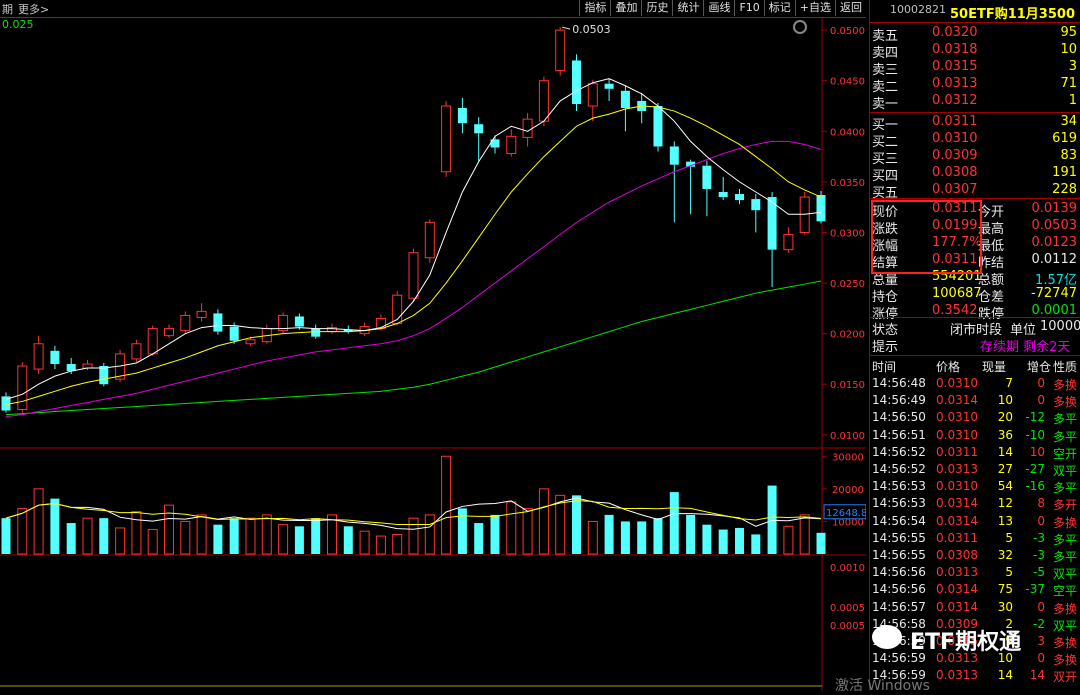 The height and width of the screenshot is (695, 1080). I want to click on price-tick-label: 0.0200, so click(847, 335).